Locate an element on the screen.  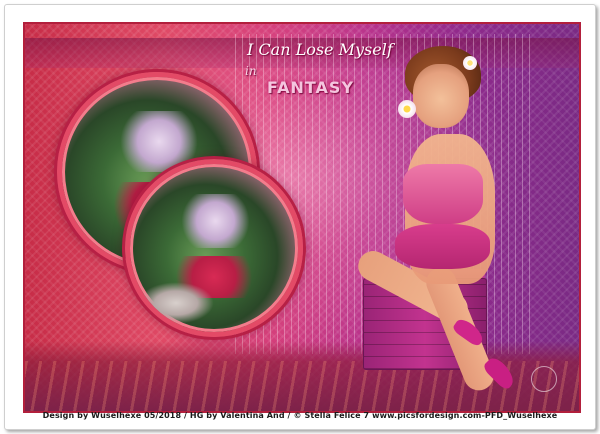
artwork-title-line-2: in is located at coordinates (251, 71).